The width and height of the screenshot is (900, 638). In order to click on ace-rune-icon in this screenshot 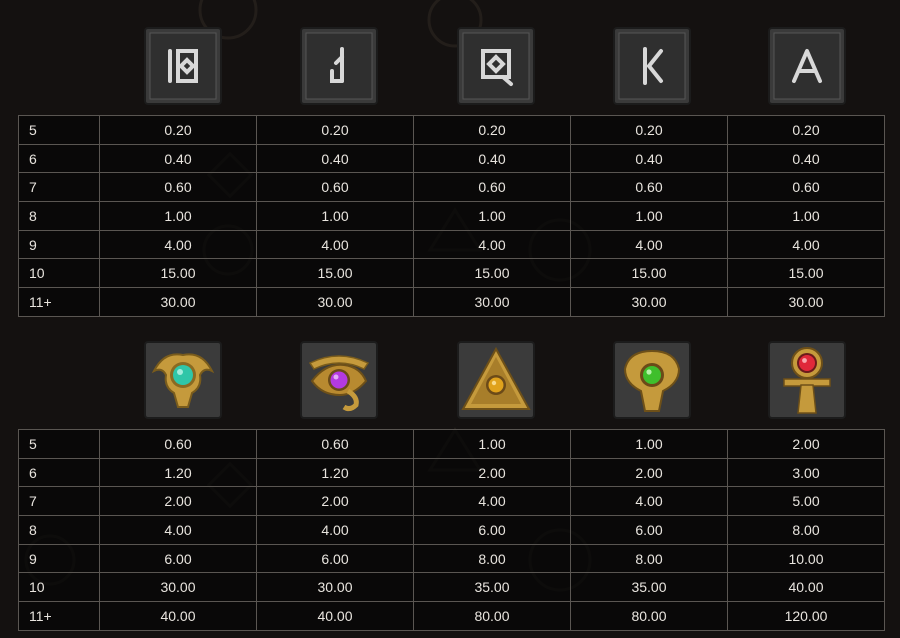, I will do `click(807, 66)`.